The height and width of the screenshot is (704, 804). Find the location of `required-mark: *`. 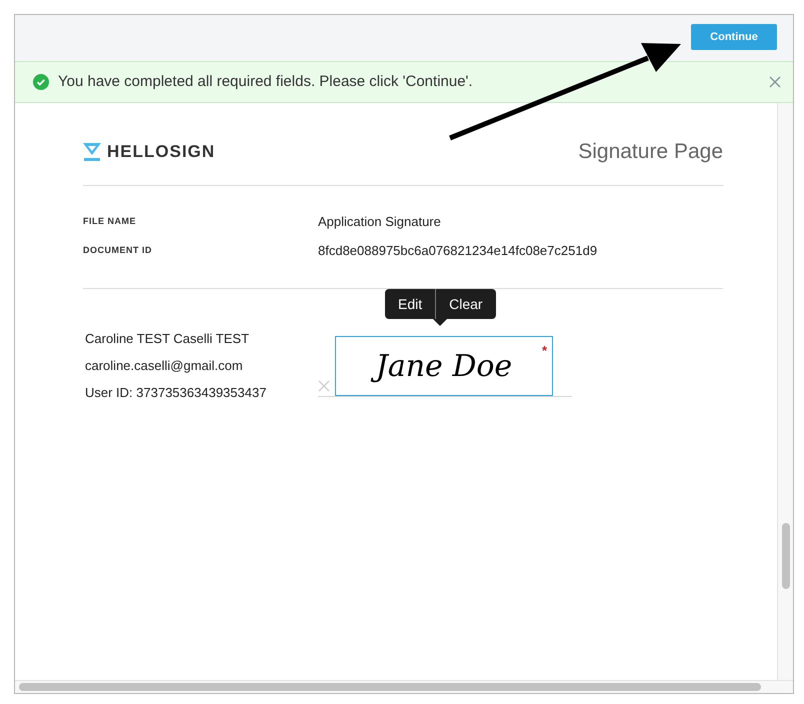

required-mark: * is located at coordinates (544, 351).